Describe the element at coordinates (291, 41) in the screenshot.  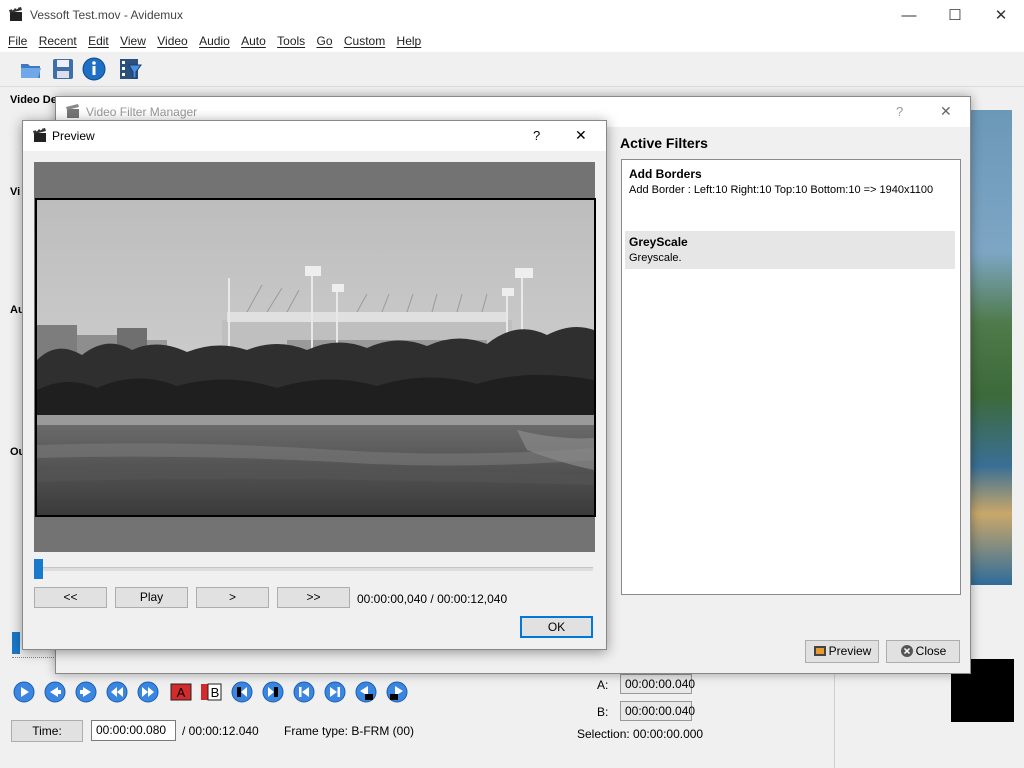
I see `menu-tools: Tools` at that location.